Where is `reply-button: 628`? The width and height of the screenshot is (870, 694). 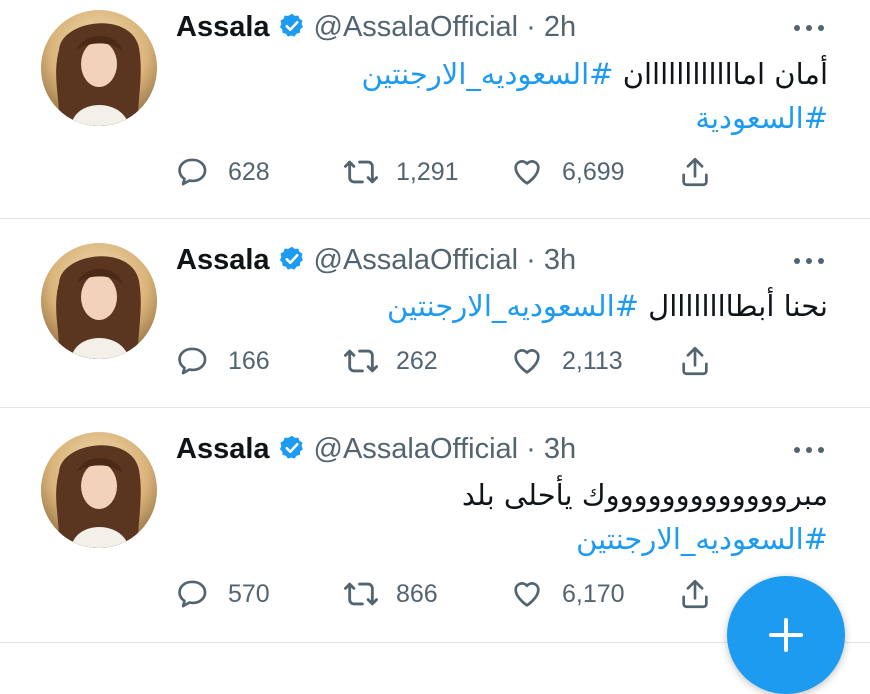 reply-button: 628 is located at coordinates (223, 172).